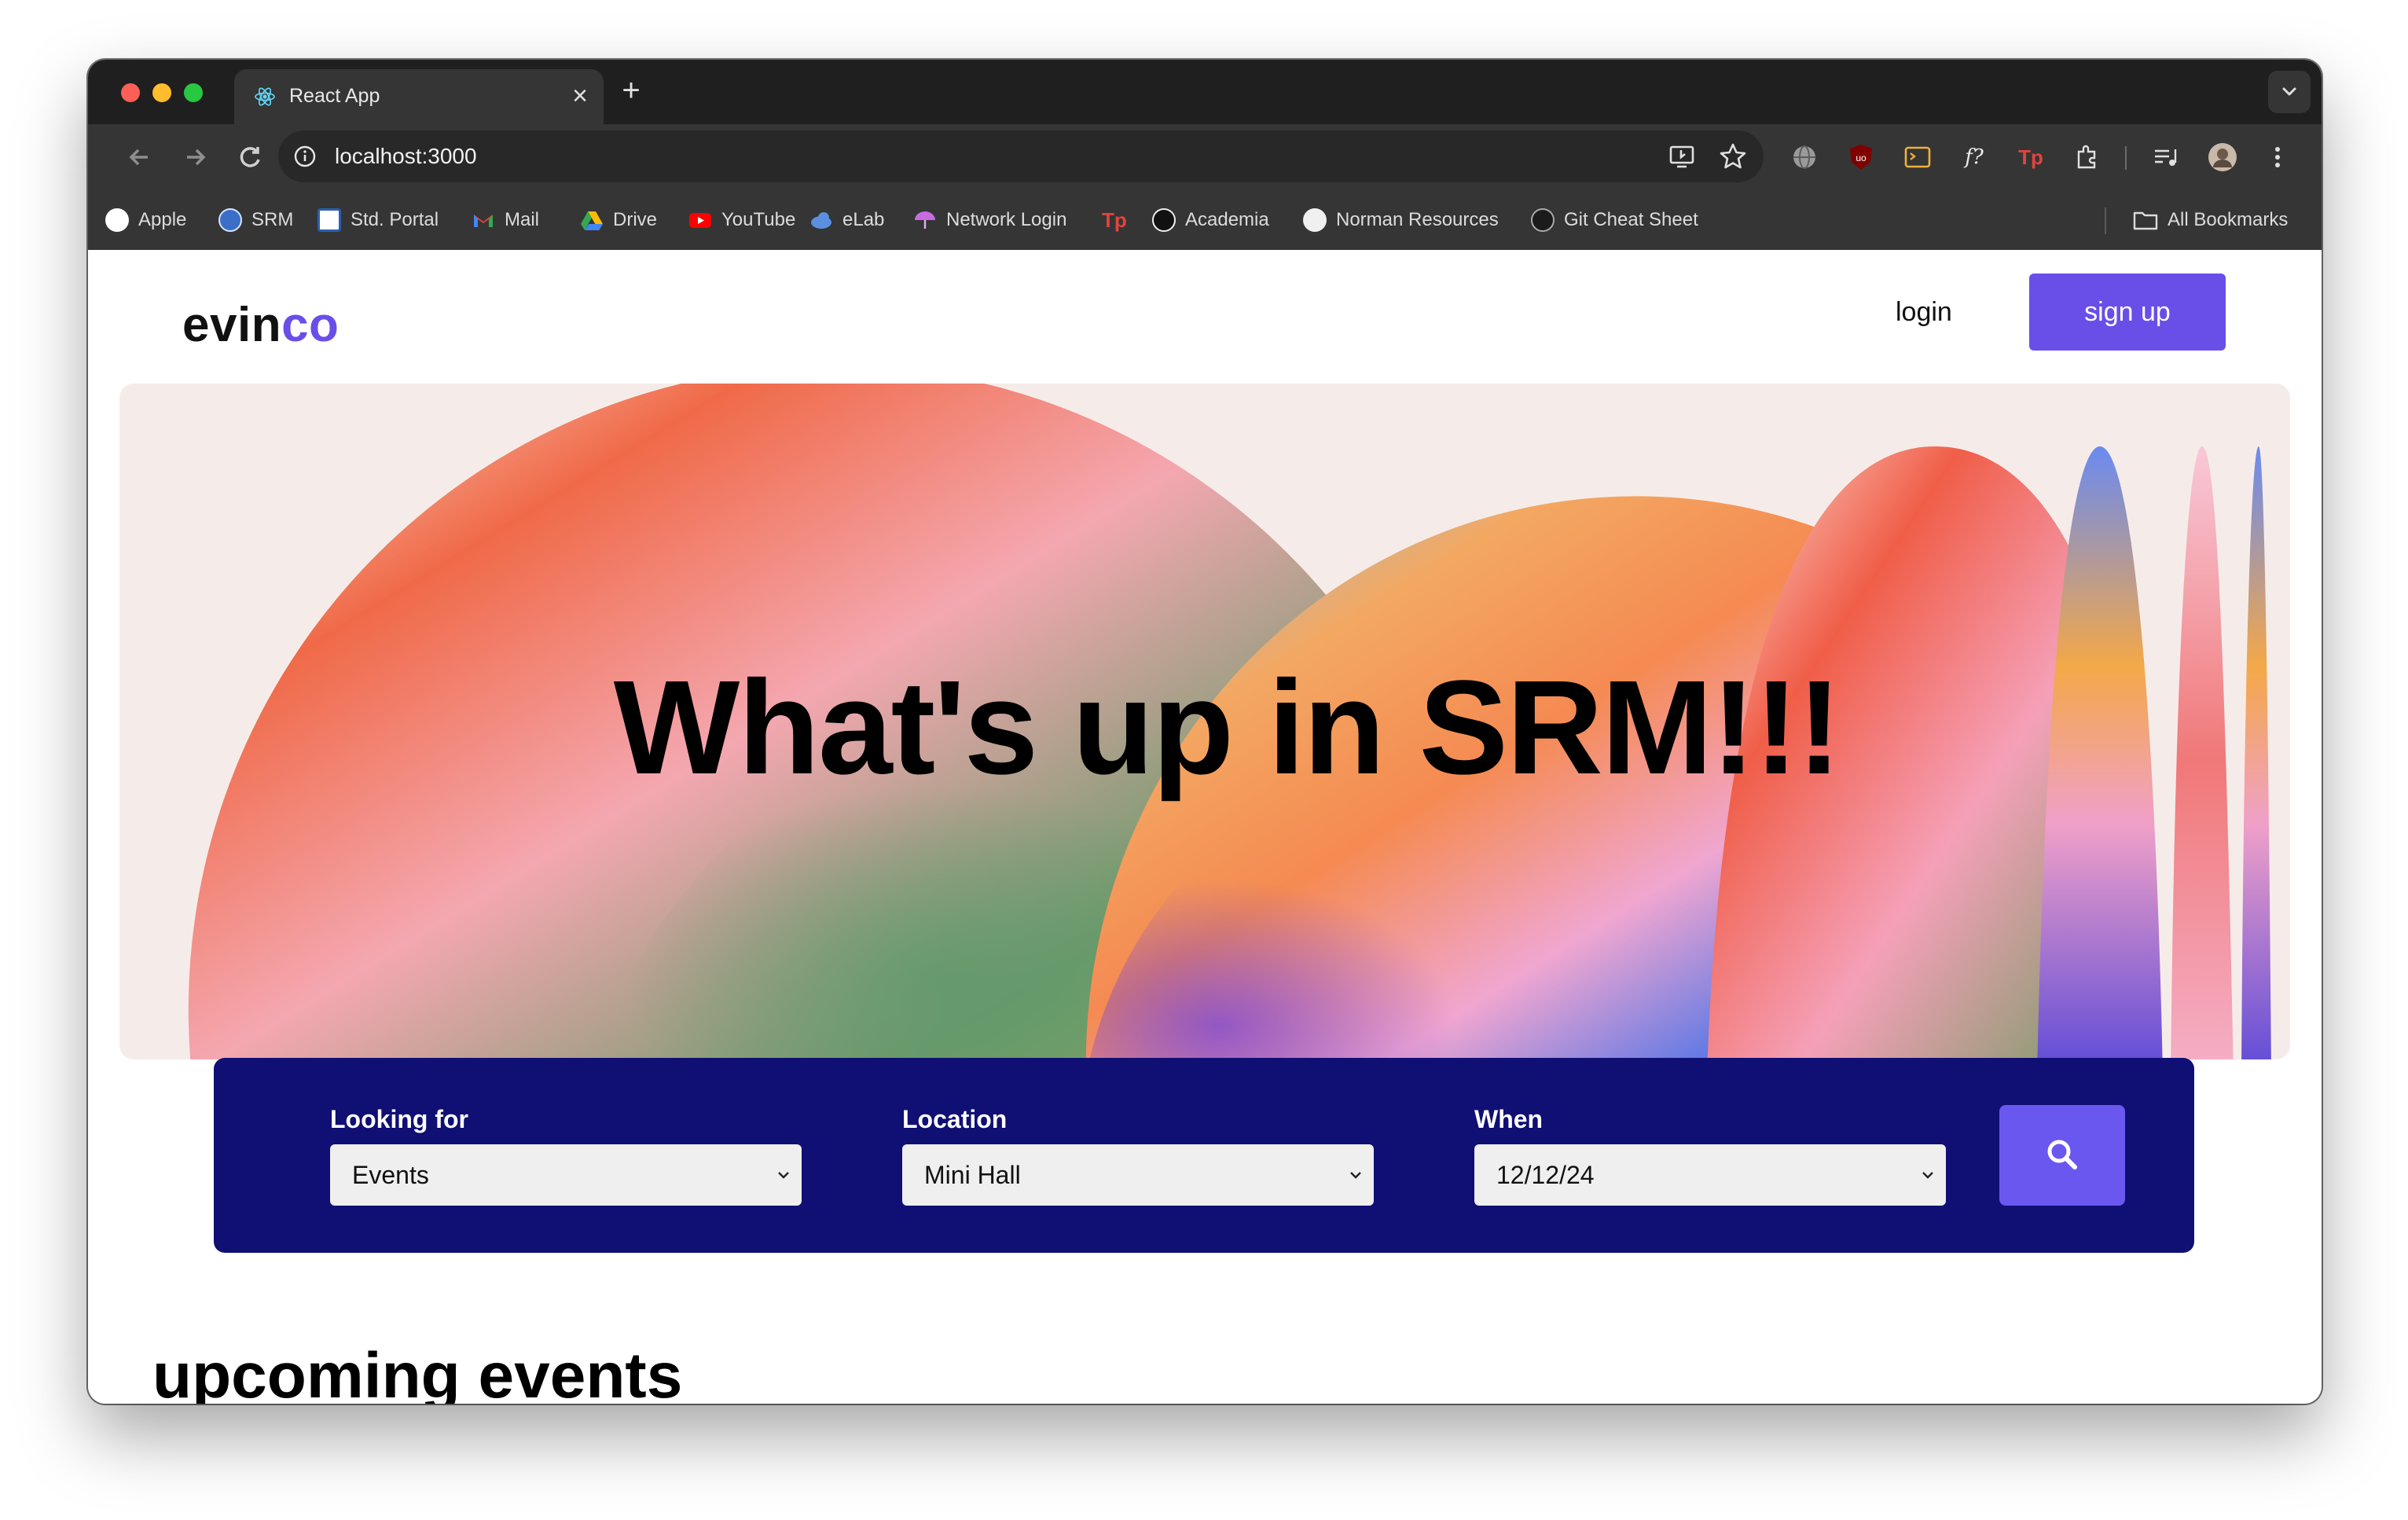 The width and height of the screenshot is (2408, 1520). What do you see at coordinates (265, 96) in the screenshot?
I see `react-icon` at bounding box center [265, 96].